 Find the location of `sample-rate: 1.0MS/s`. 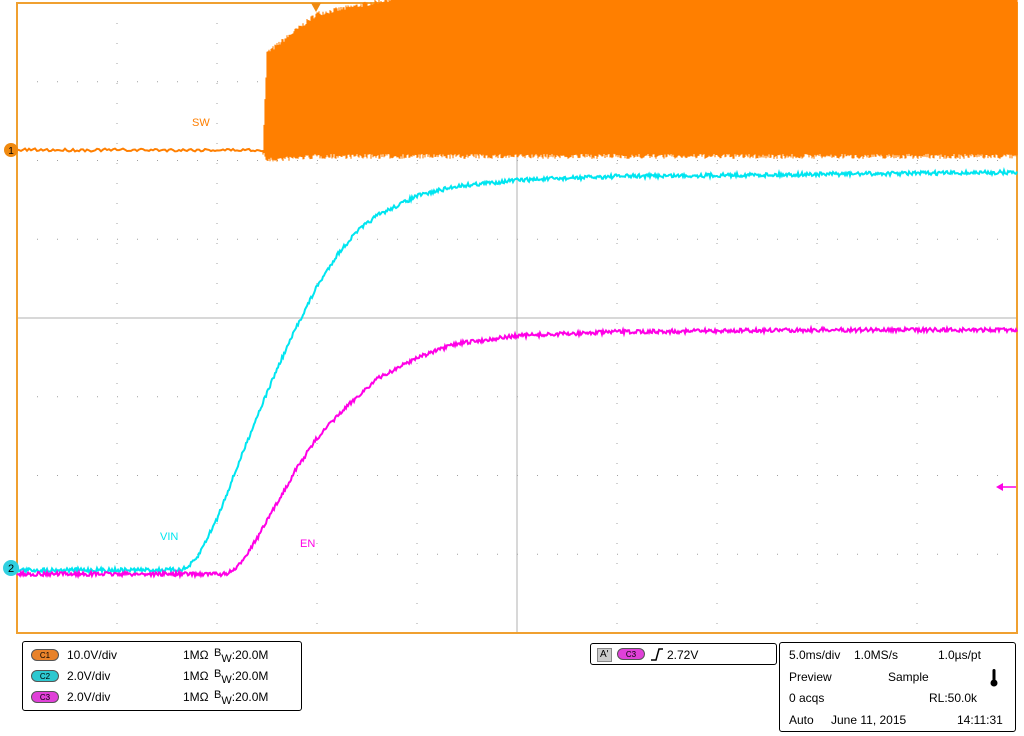

sample-rate: 1.0MS/s is located at coordinates (876, 655).